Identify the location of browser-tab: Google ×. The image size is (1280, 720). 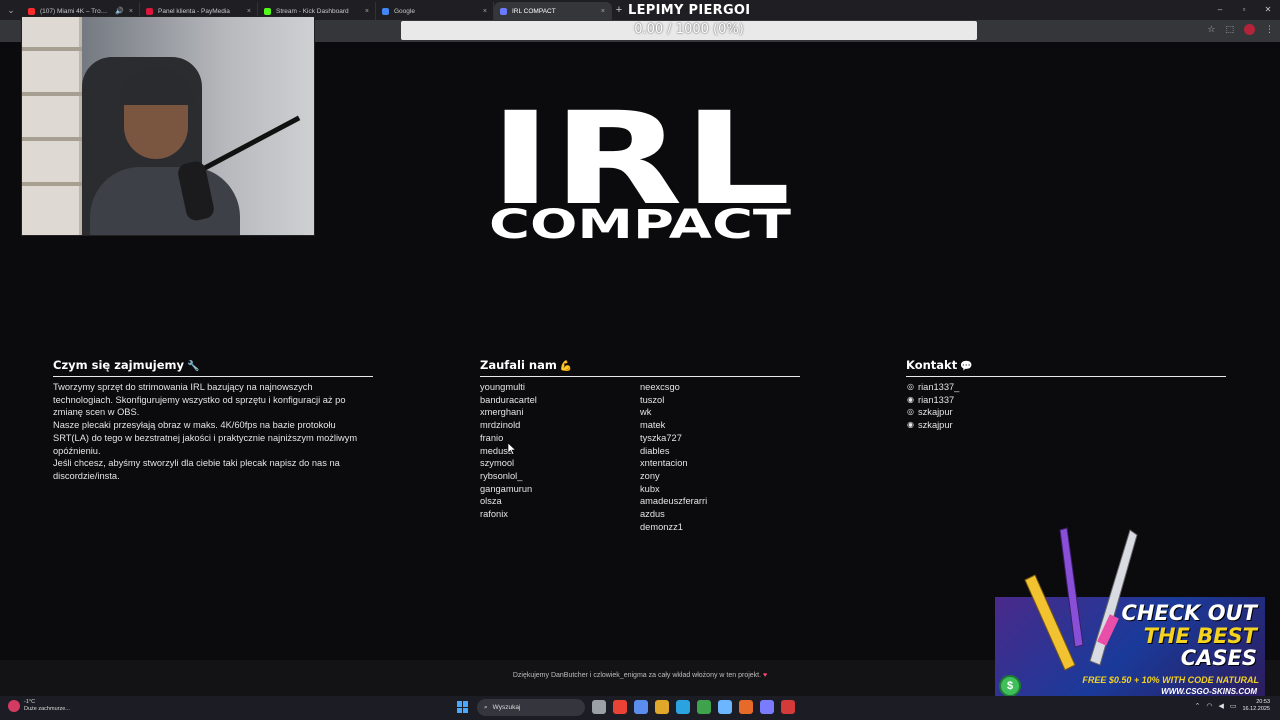
(435, 11).